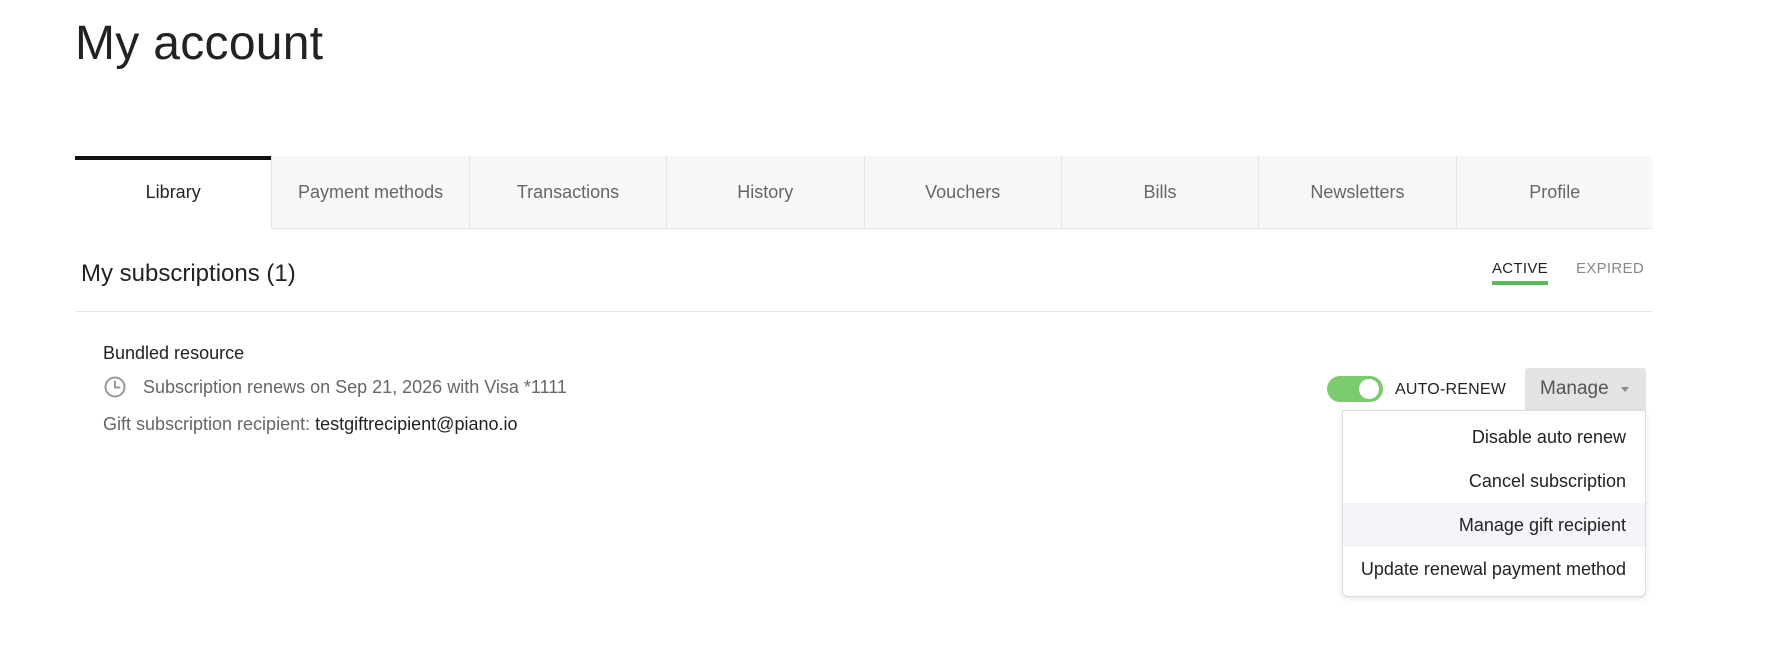 This screenshot has width=1773, height=649. Describe the element at coordinates (1494, 481) in the screenshot. I see `menu-item-cancel-subscription: Cancel subscription` at that location.